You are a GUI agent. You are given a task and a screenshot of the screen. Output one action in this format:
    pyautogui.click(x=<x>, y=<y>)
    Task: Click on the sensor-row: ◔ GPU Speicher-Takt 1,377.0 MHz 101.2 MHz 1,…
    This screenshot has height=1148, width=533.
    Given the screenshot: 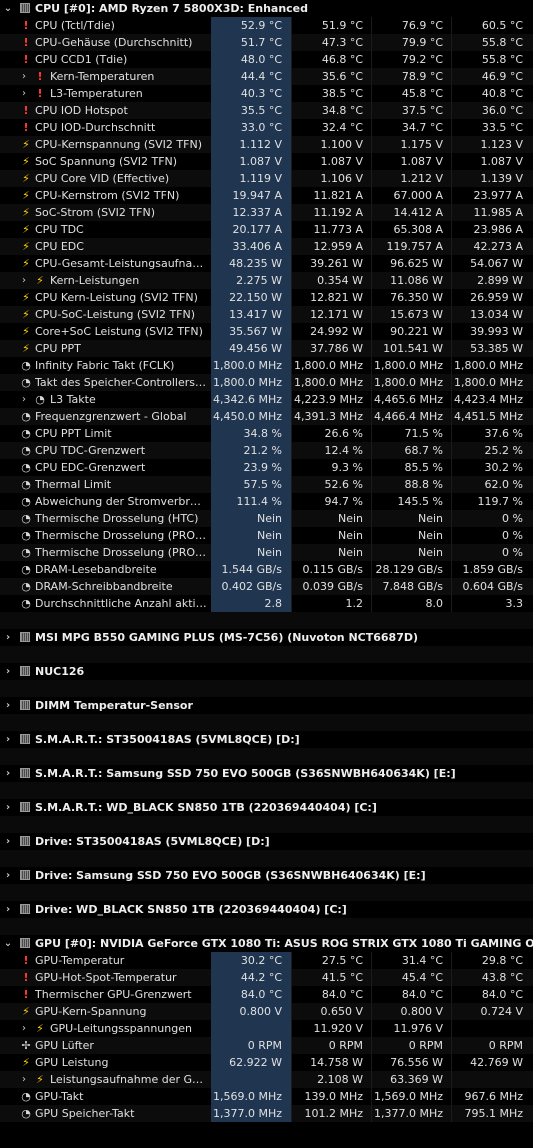 What is the action you would take?
    pyautogui.click(x=266, y=1113)
    